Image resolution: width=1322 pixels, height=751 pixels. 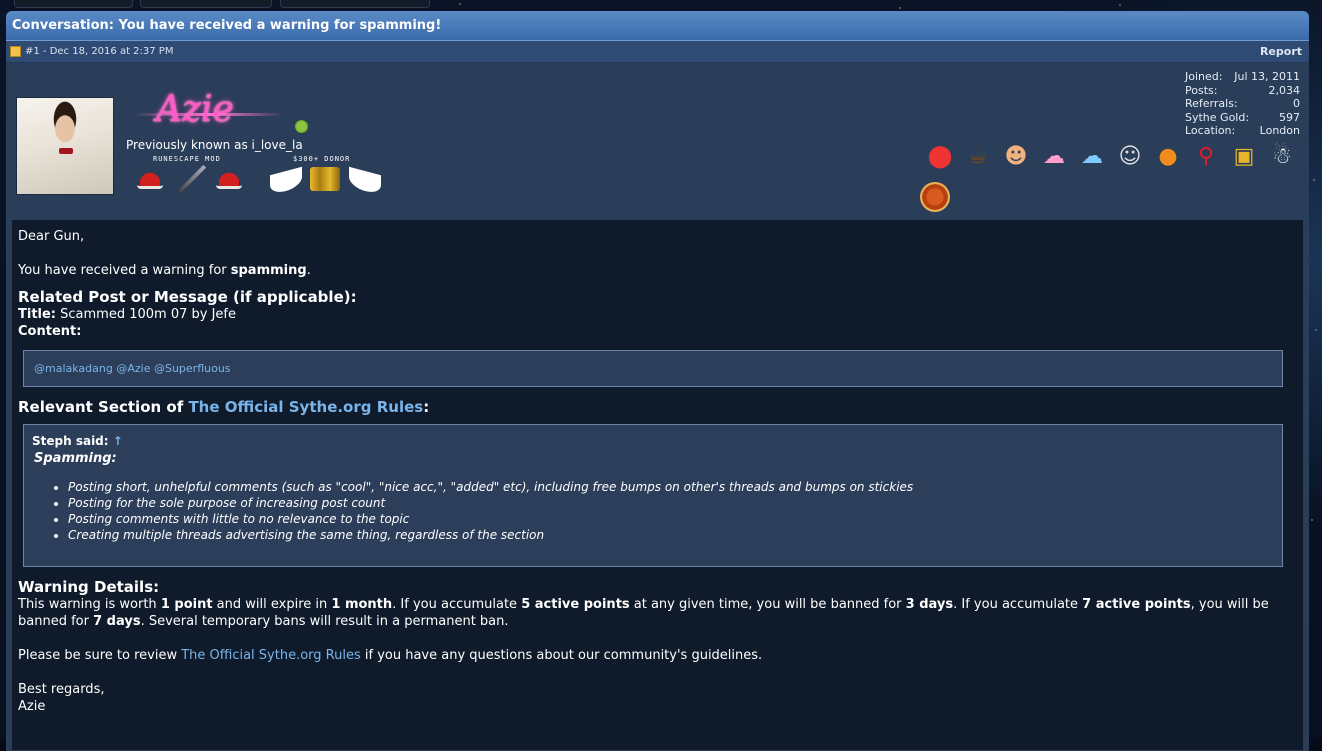 I want to click on related-heading: Related Post or Message (if applicable):, so click(x=187, y=297).